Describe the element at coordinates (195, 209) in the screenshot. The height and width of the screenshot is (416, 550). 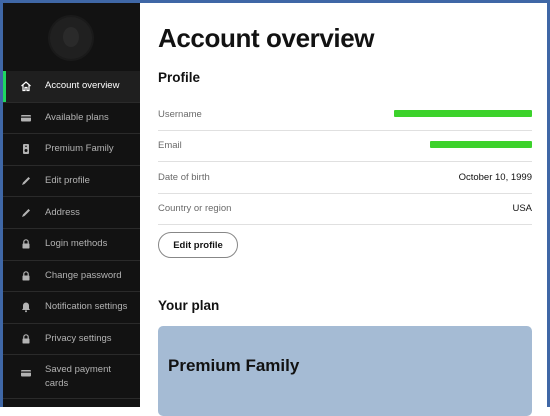
I see `row-label: Country or region` at that location.